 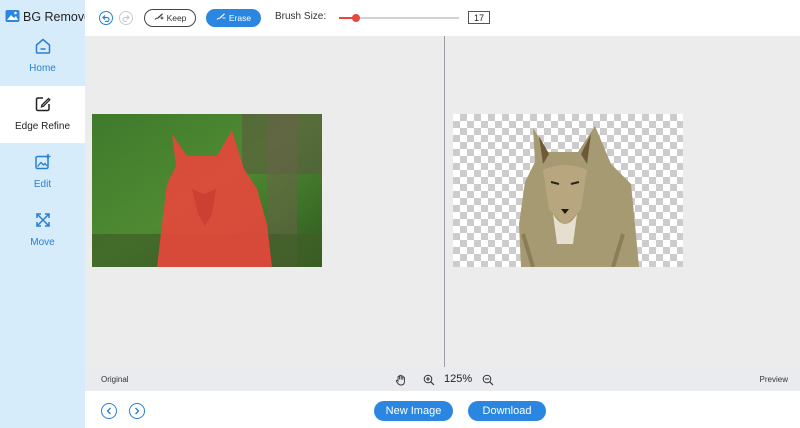 I want to click on canvas-divider, so click(x=444, y=201).